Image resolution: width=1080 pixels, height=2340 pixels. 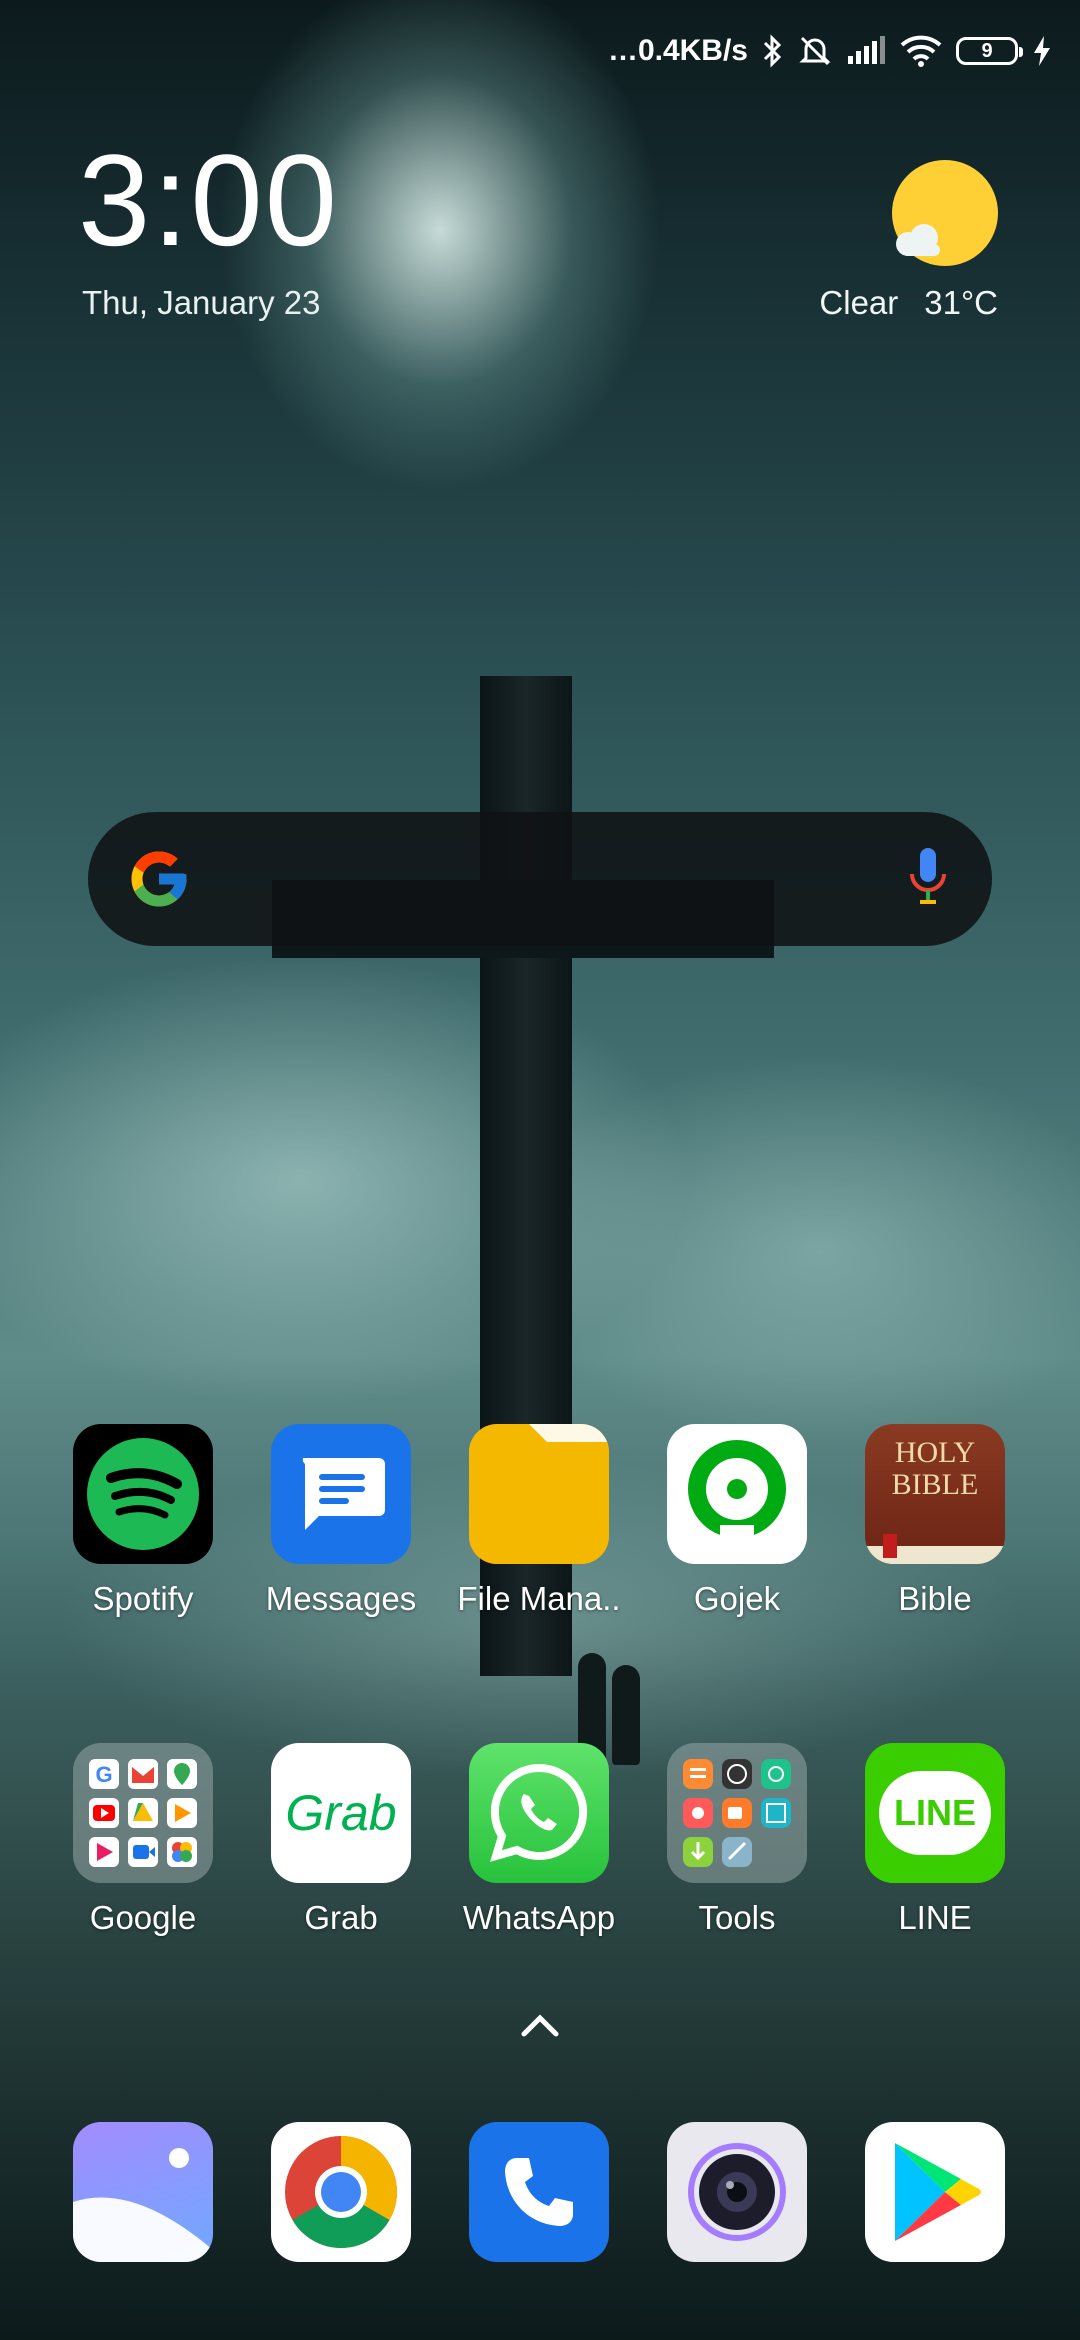 What do you see at coordinates (539, 1917) in the screenshot?
I see `app-label: WhatsApp` at bounding box center [539, 1917].